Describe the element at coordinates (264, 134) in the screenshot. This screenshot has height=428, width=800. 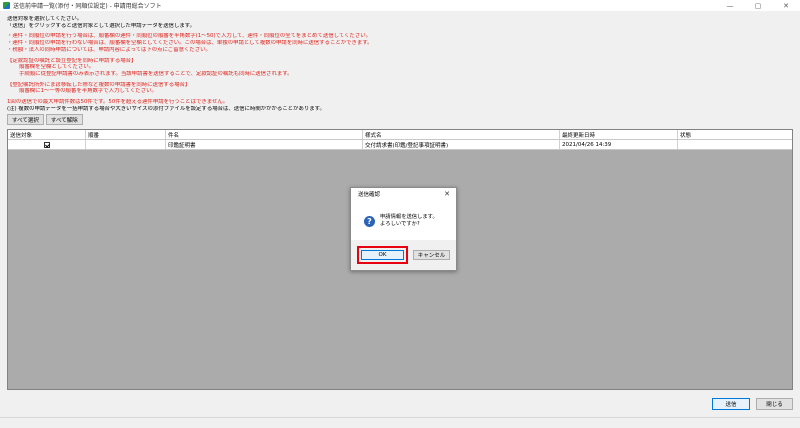
I see `header-subject: 件名` at that location.